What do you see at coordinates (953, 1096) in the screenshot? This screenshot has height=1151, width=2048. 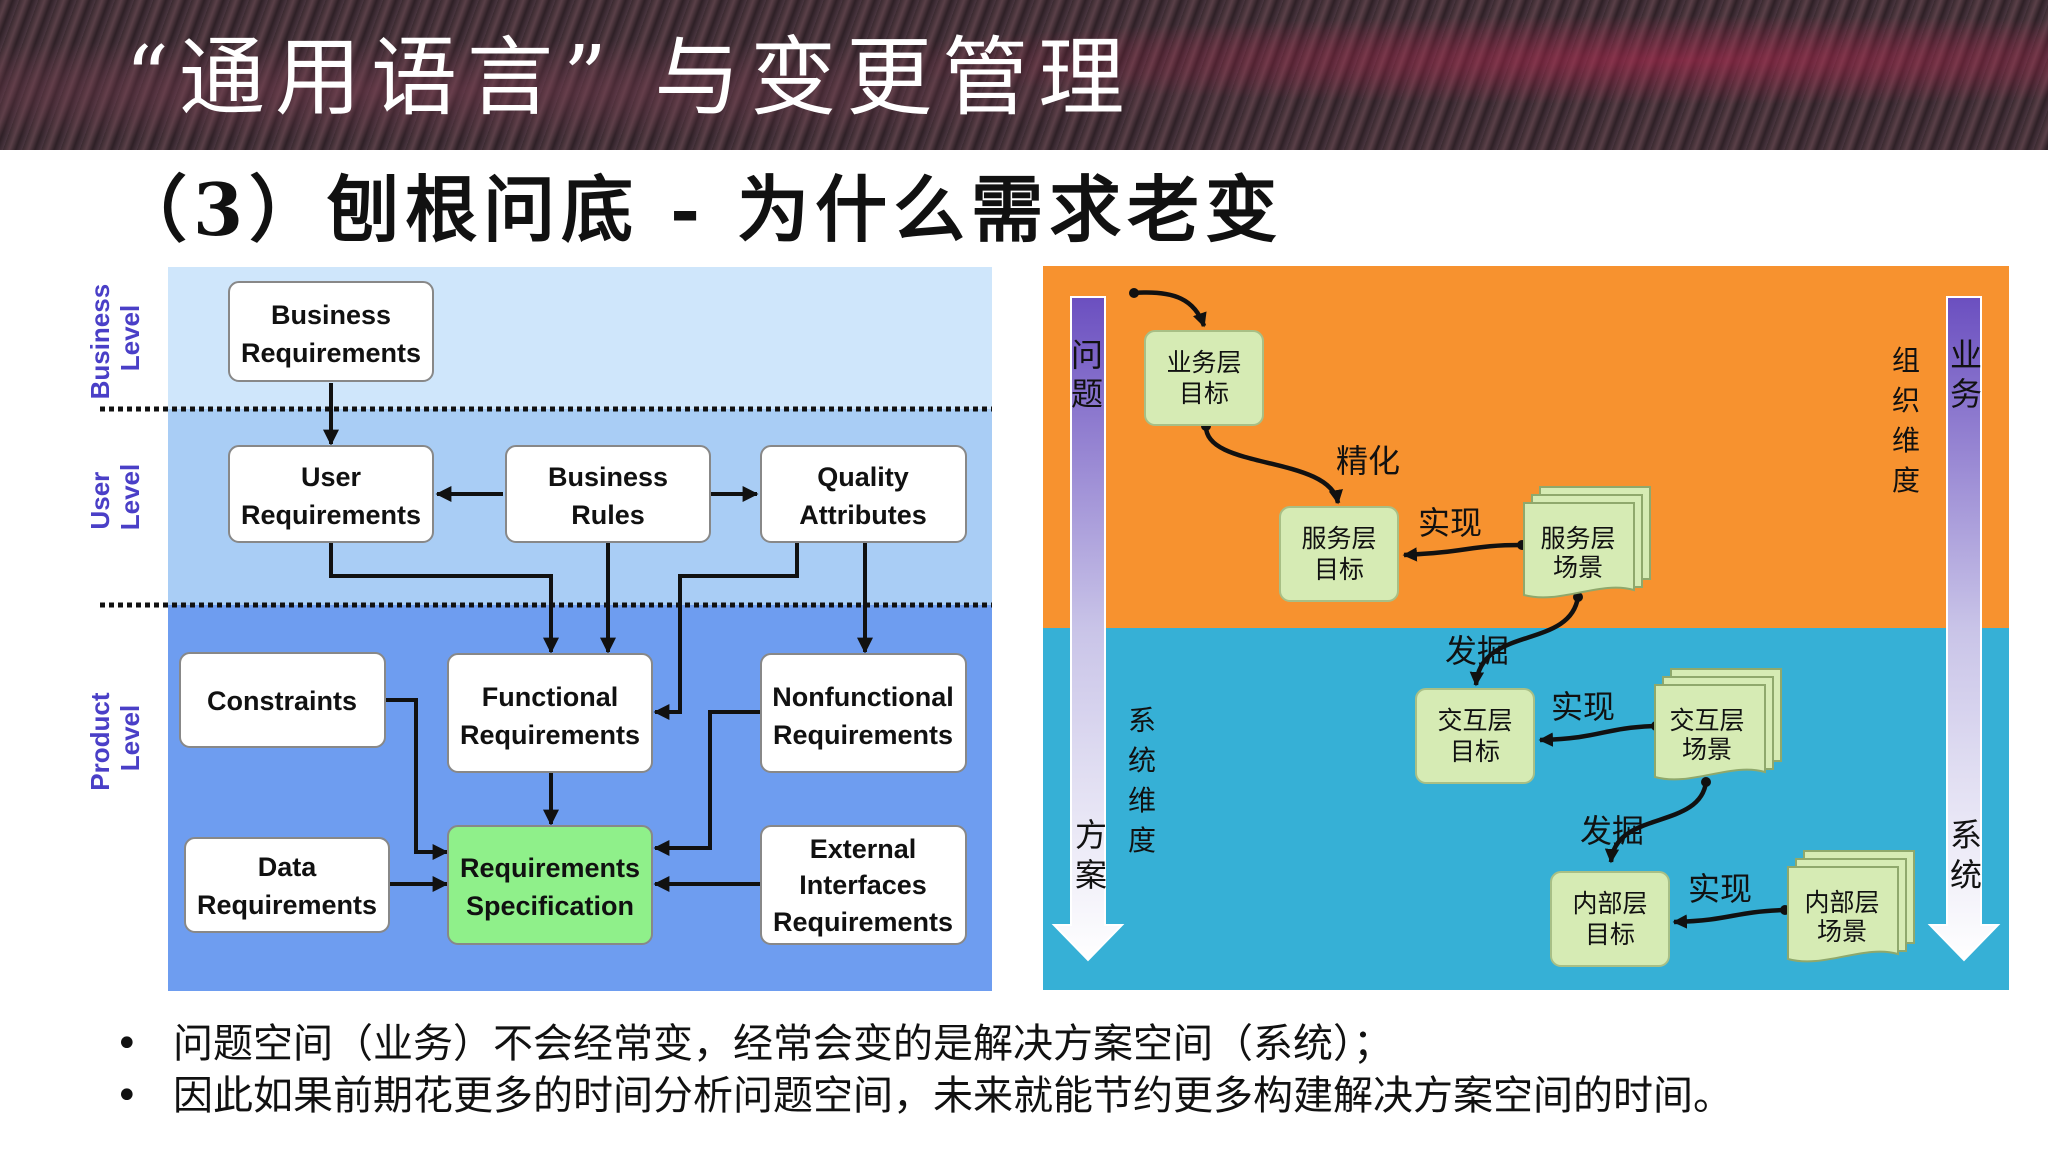 I see `bullet-text: 因此如果前期花更多的时间分析问题空间，未来就能节约更多构建解决方案空间的时间。` at bounding box center [953, 1096].